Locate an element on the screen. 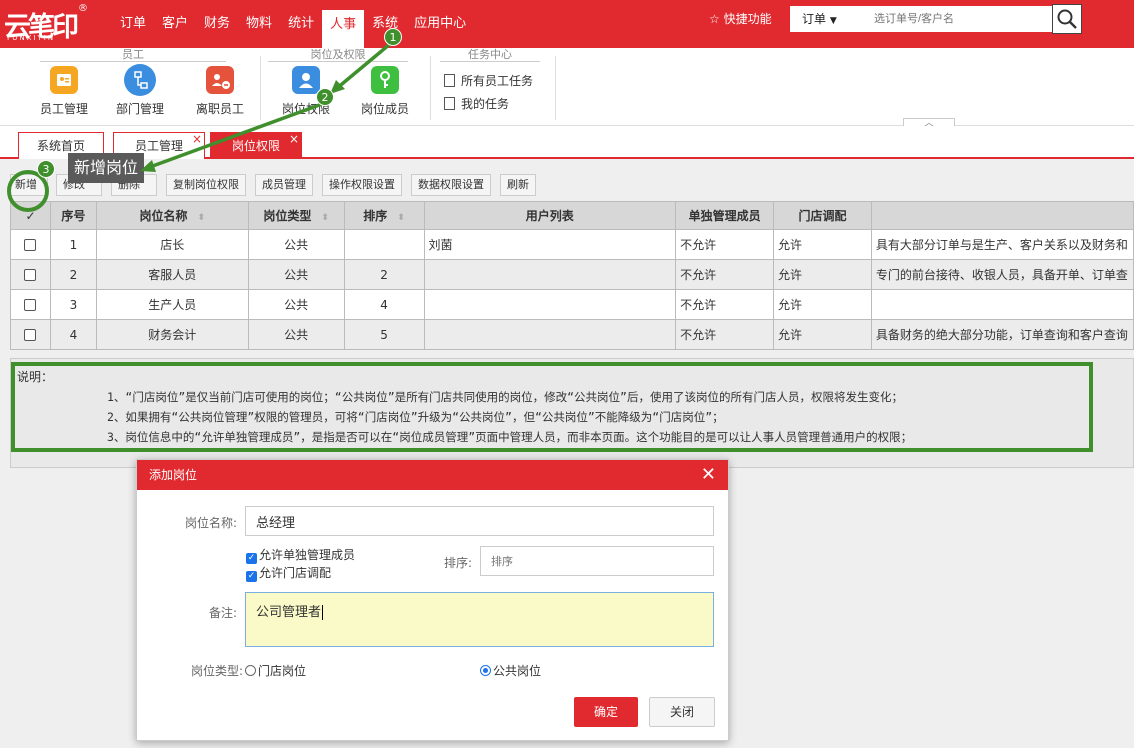 The width and height of the screenshot is (1134, 748). col-header-order: 排序 ⬍ is located at coordinates (384, 215).